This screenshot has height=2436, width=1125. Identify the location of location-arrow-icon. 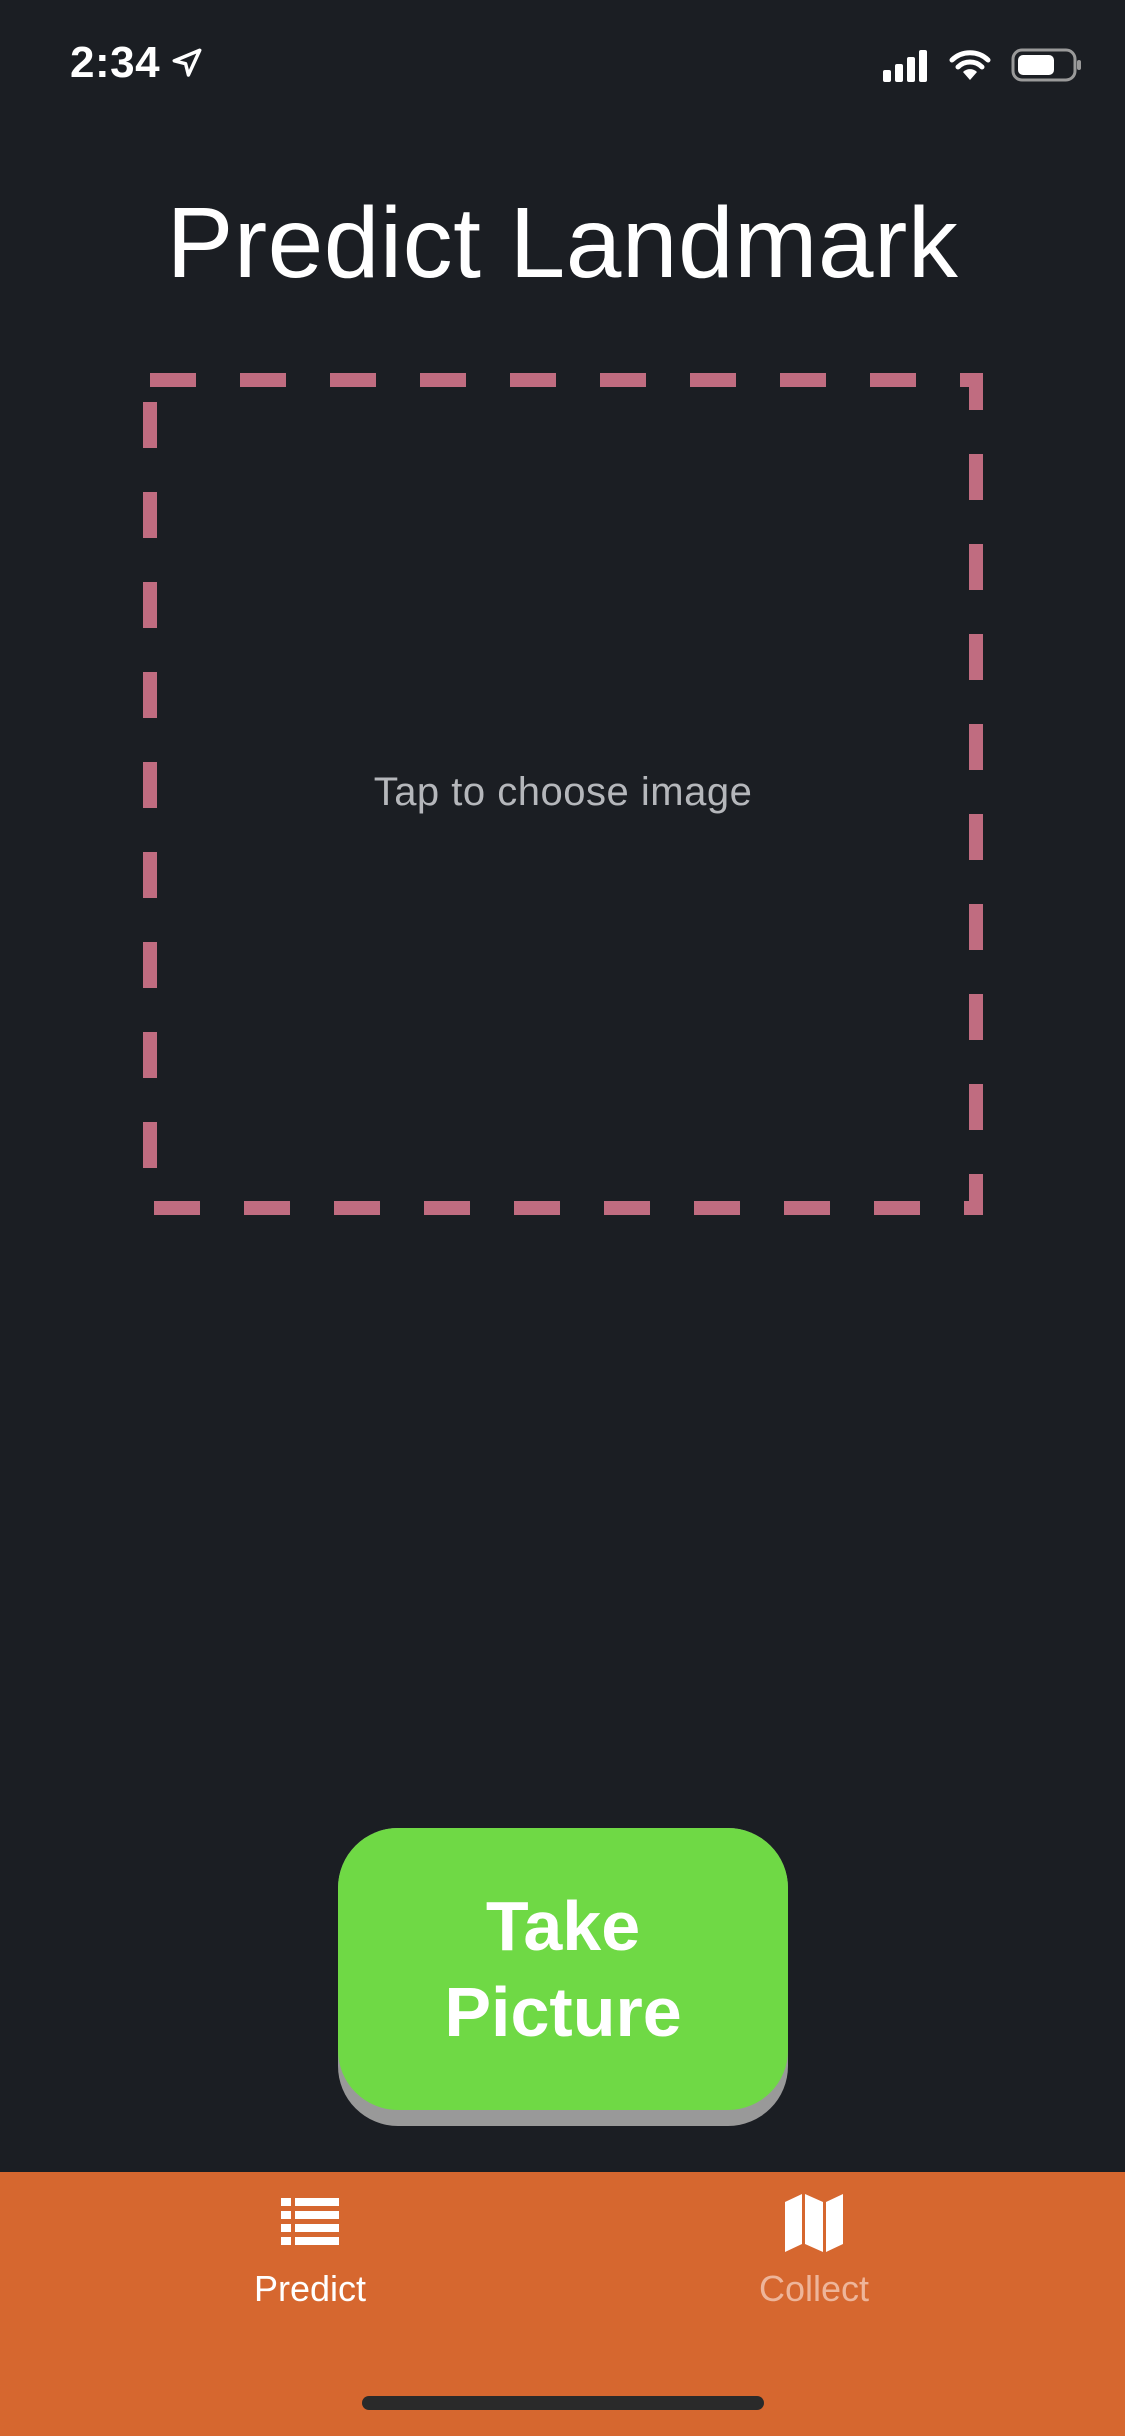
(187, 62).